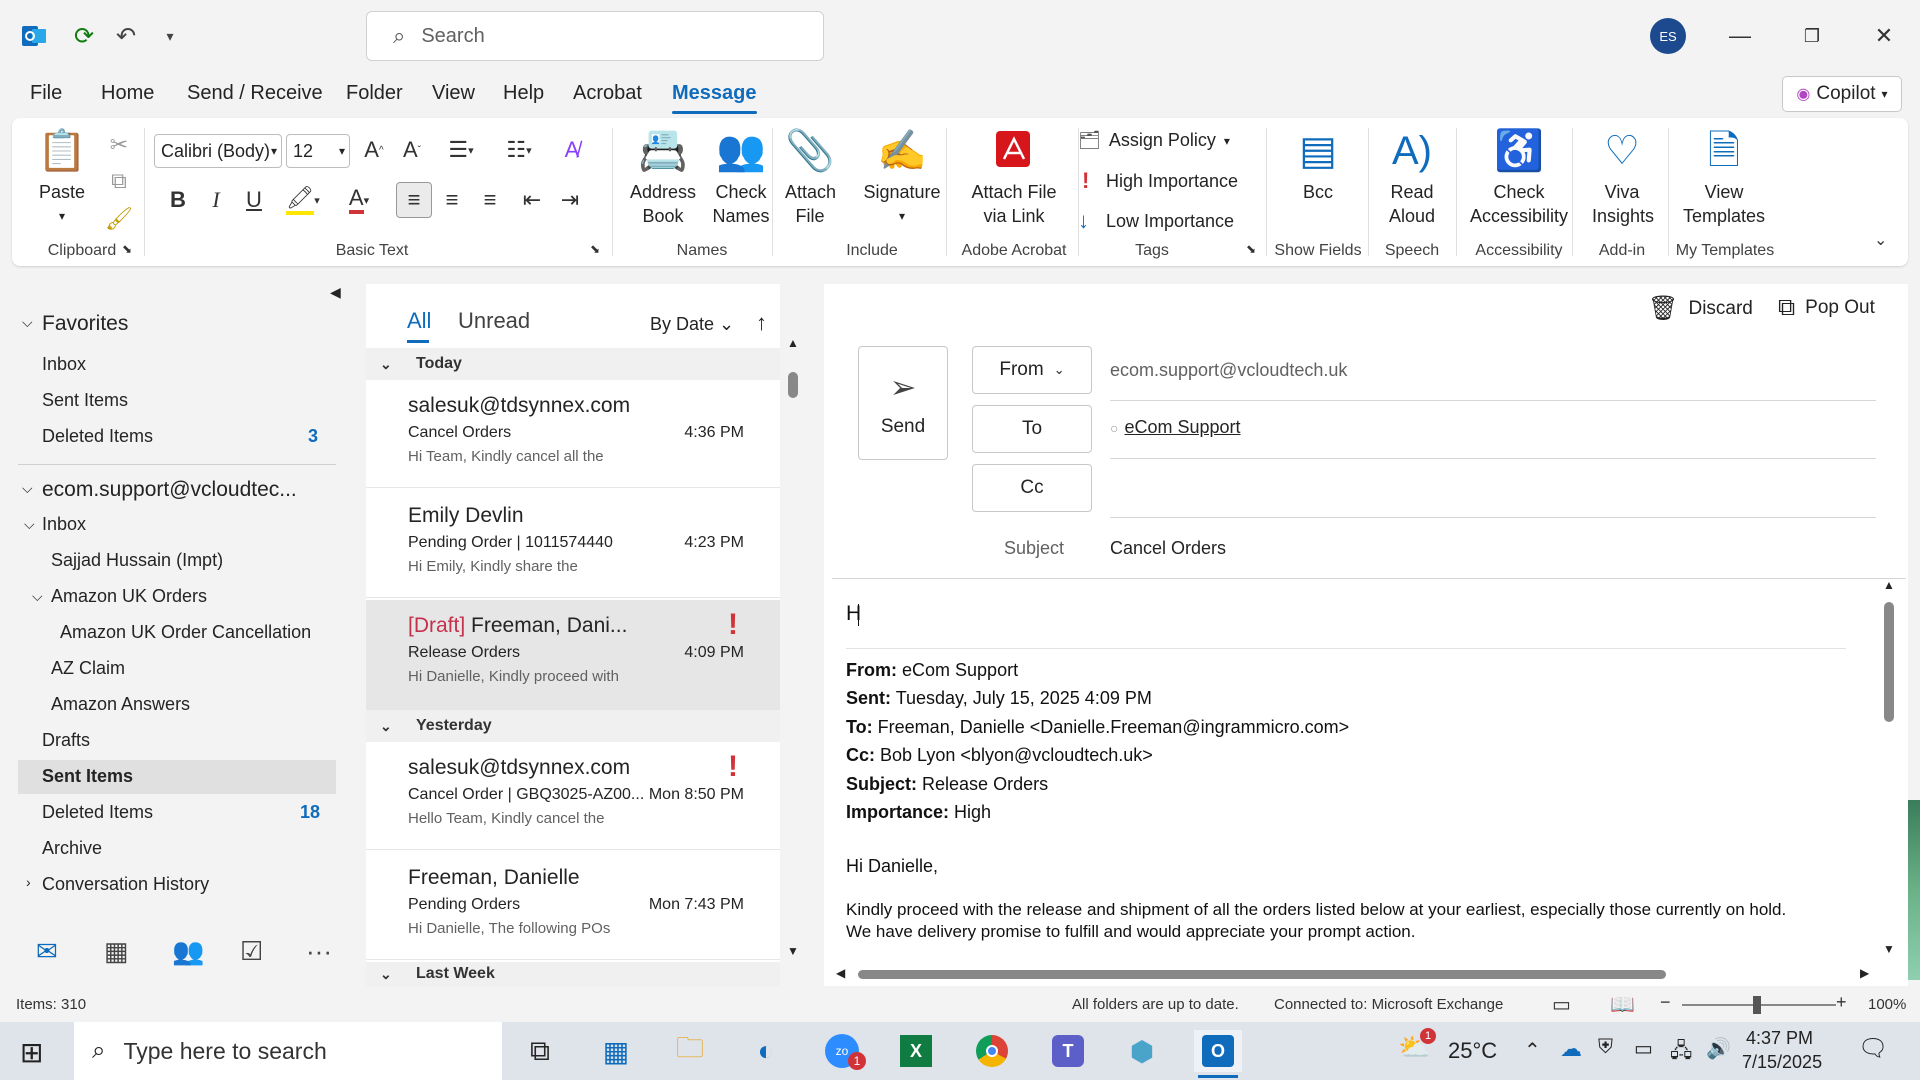 This screenshot has width=1920, height=1080. Describe the element at coordinates (62, 176) in the screenshot. I see `paste-button: 📋 Paste ▾` at that location.